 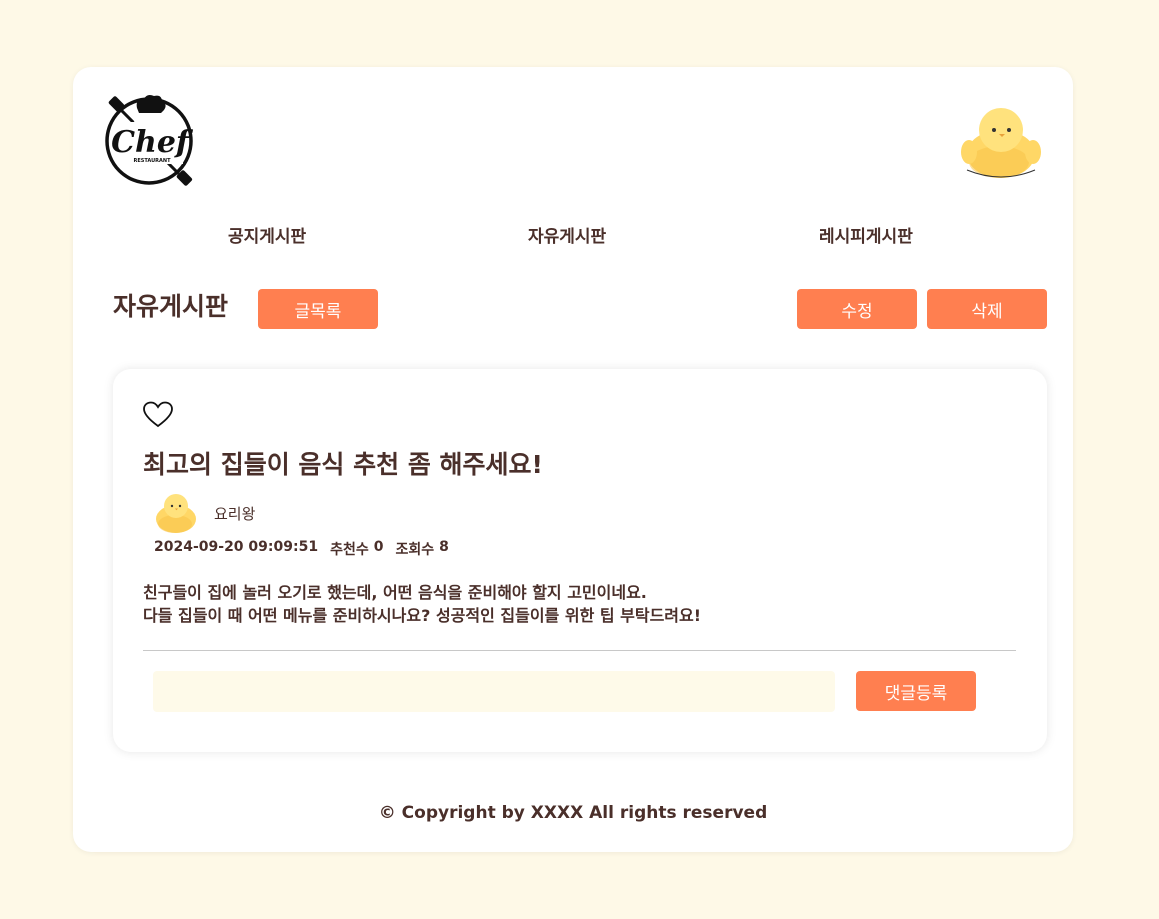 What do you see at coordinates (349, 550) in the screenshot?
I see `recommend-label: 추천수` at bounding box center [349, 550].